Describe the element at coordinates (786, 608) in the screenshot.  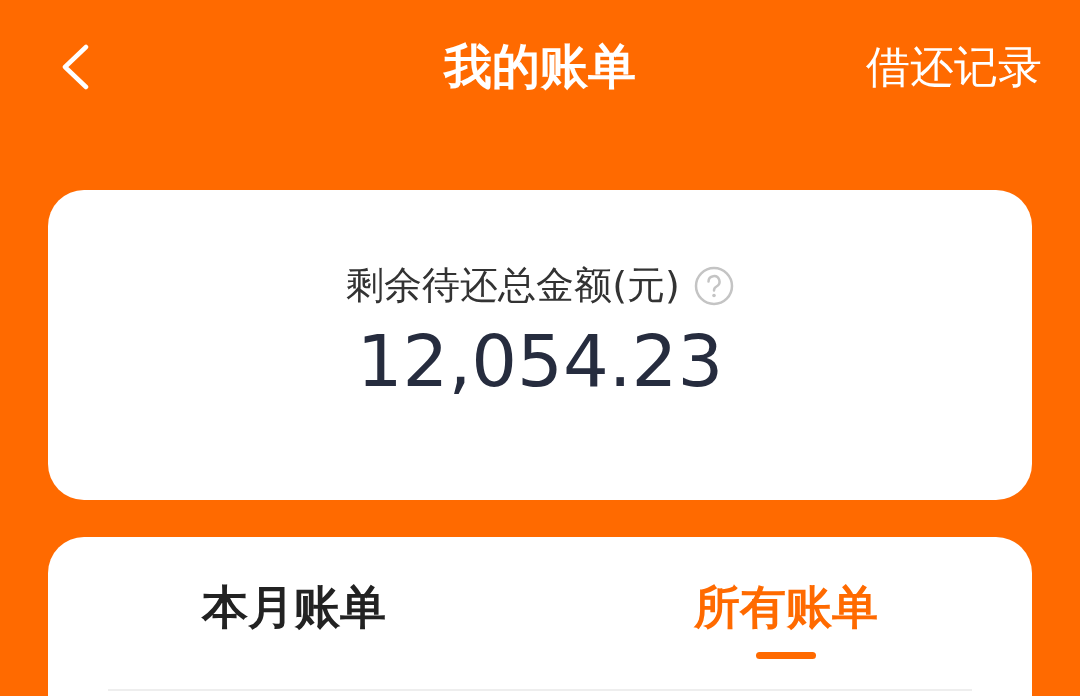
I see `bill-tab: 所有账单` at that location.